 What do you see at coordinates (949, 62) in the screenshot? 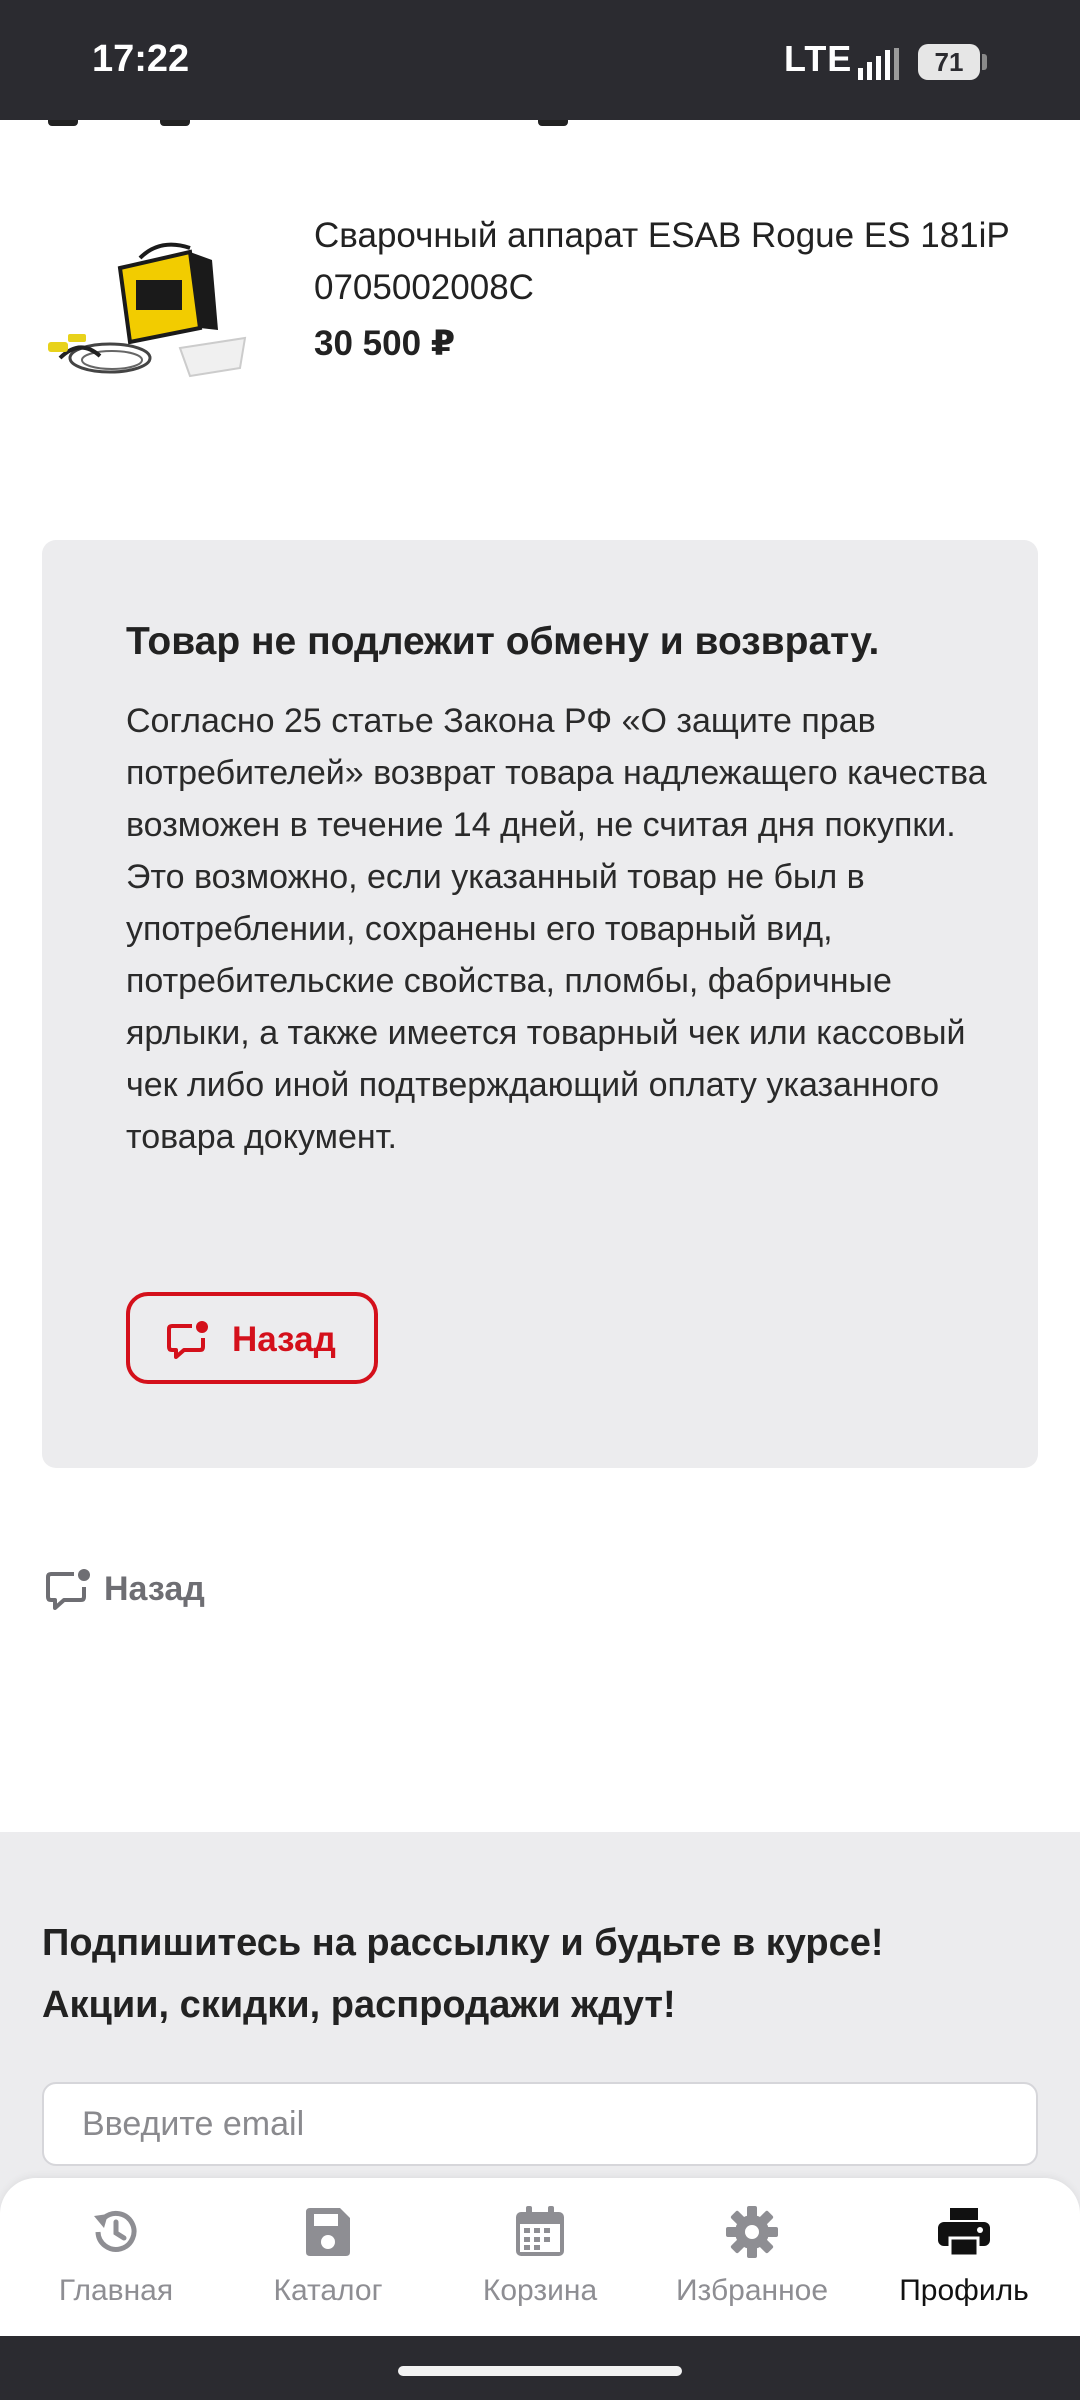
I see `battery-icon: 71` at bounding box center [949, 62].